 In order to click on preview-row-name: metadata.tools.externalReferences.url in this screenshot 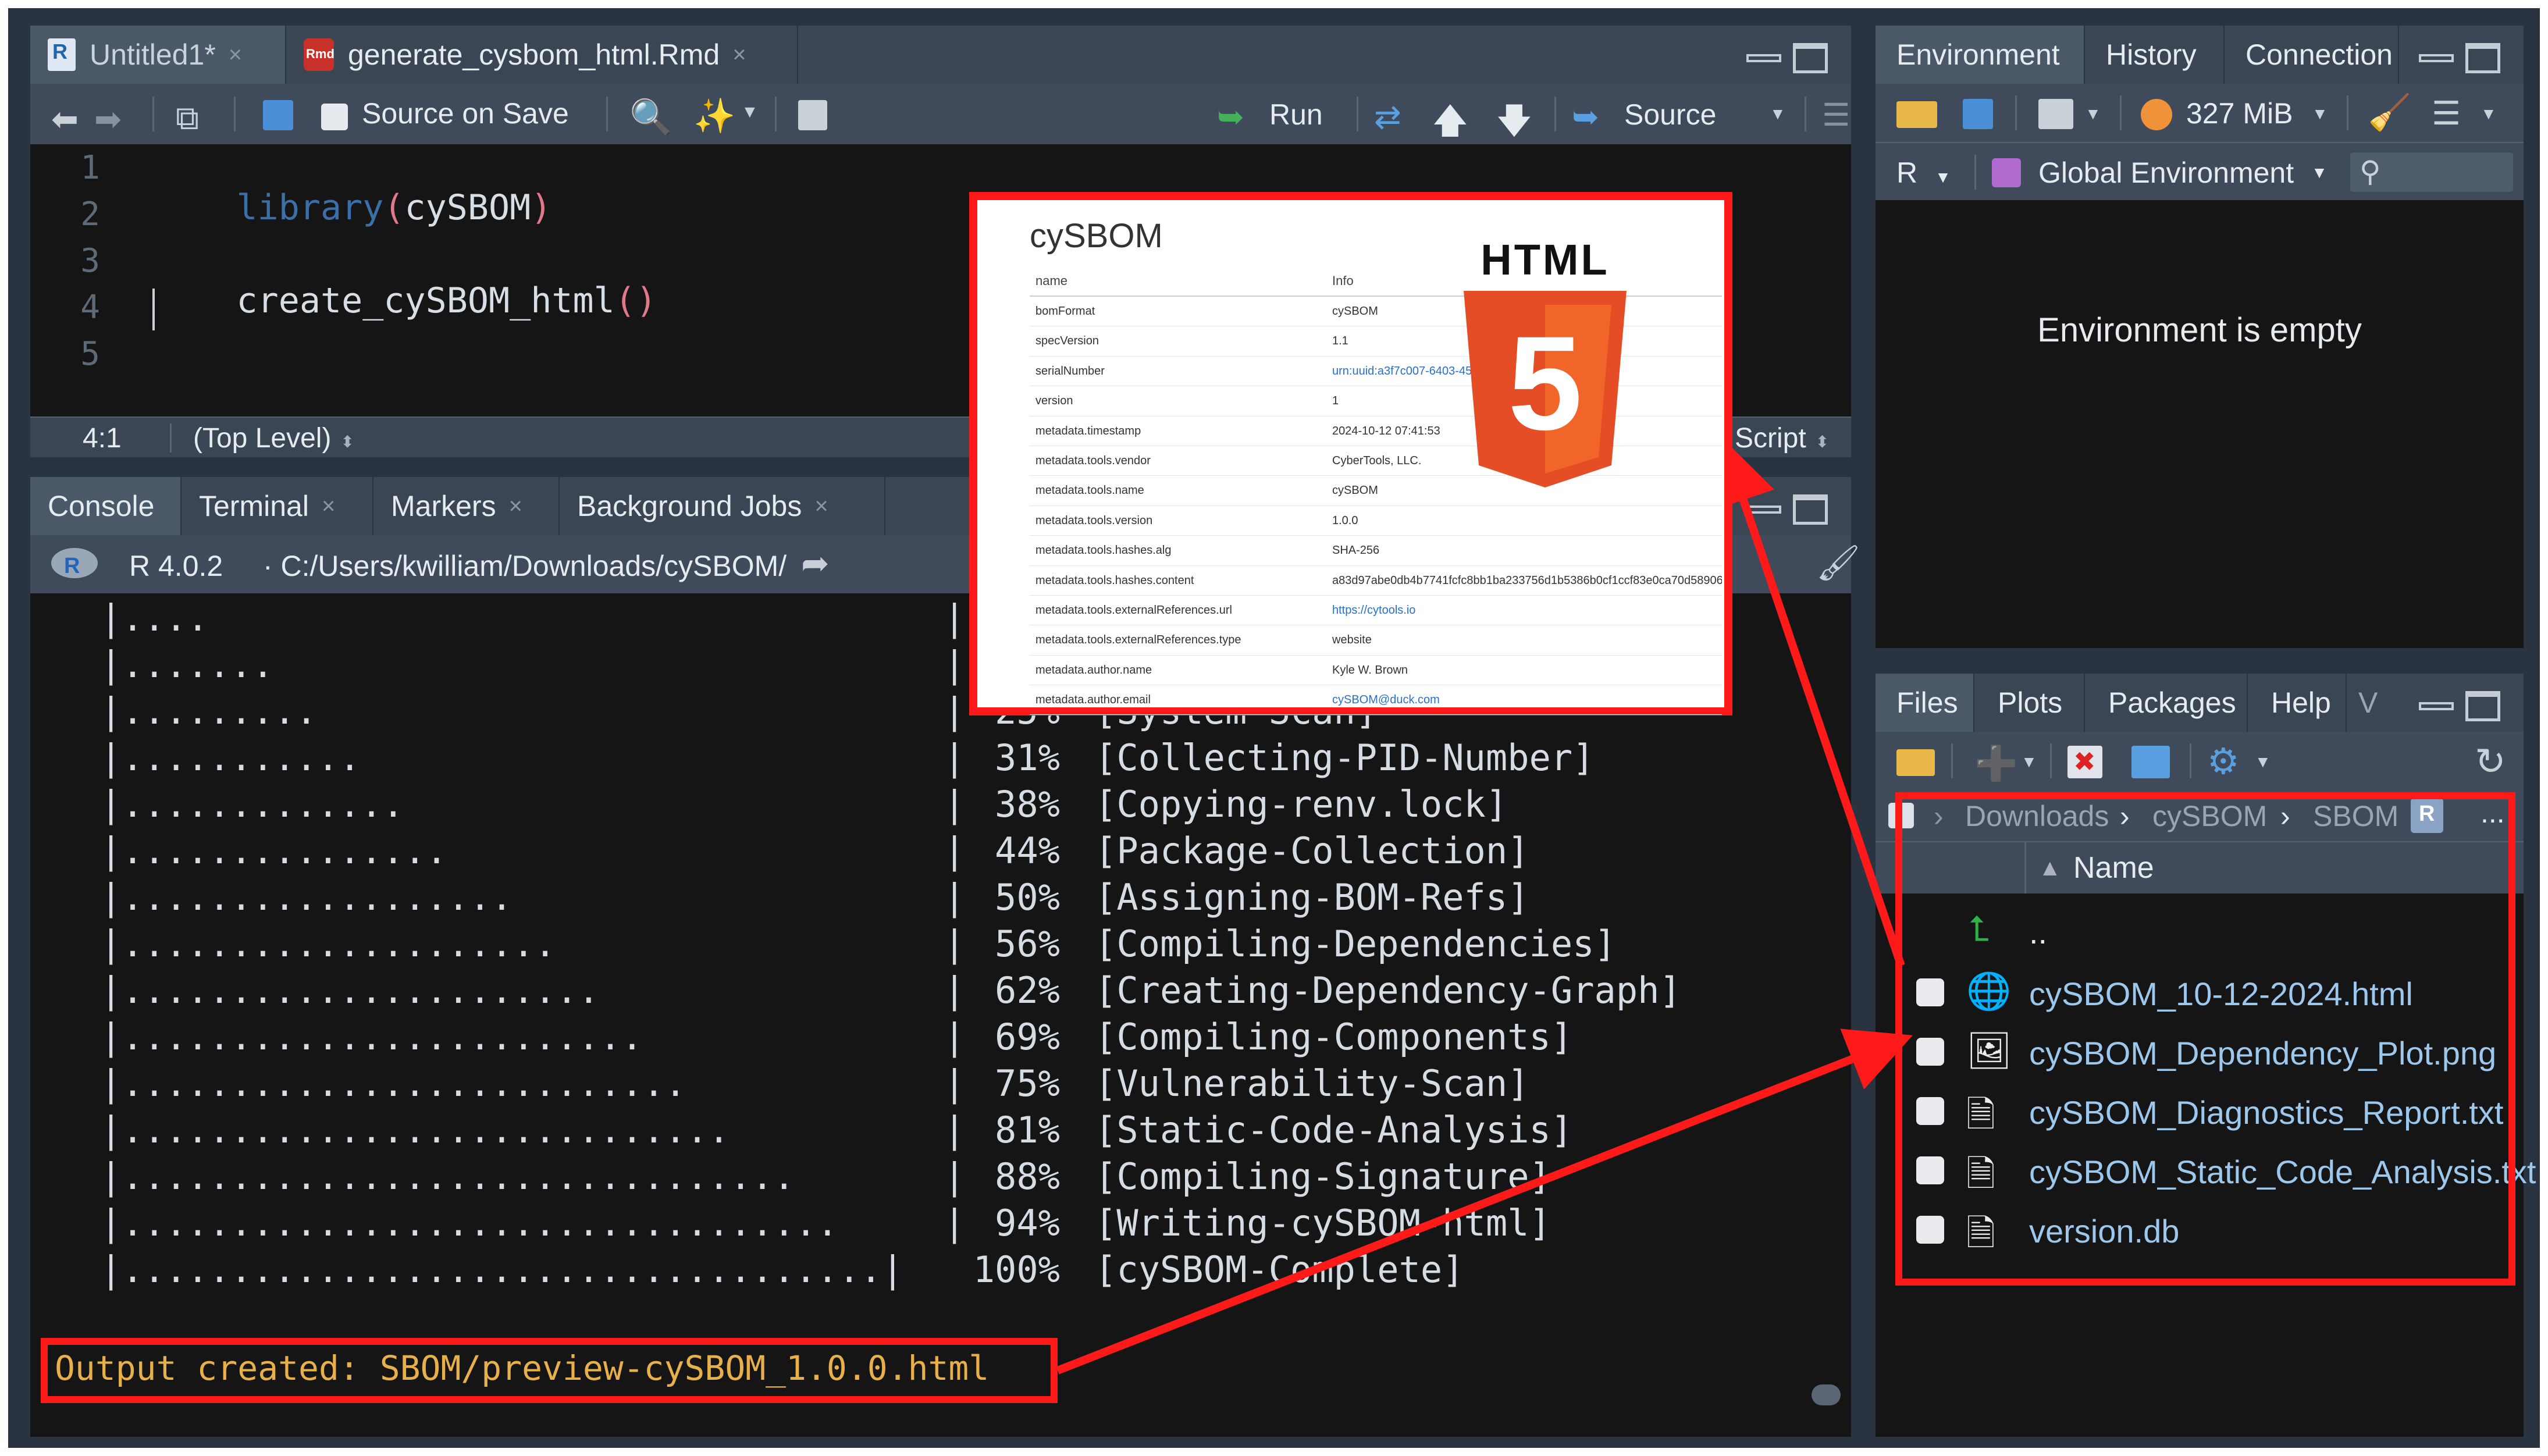, I will do `click(1133, 610)`.